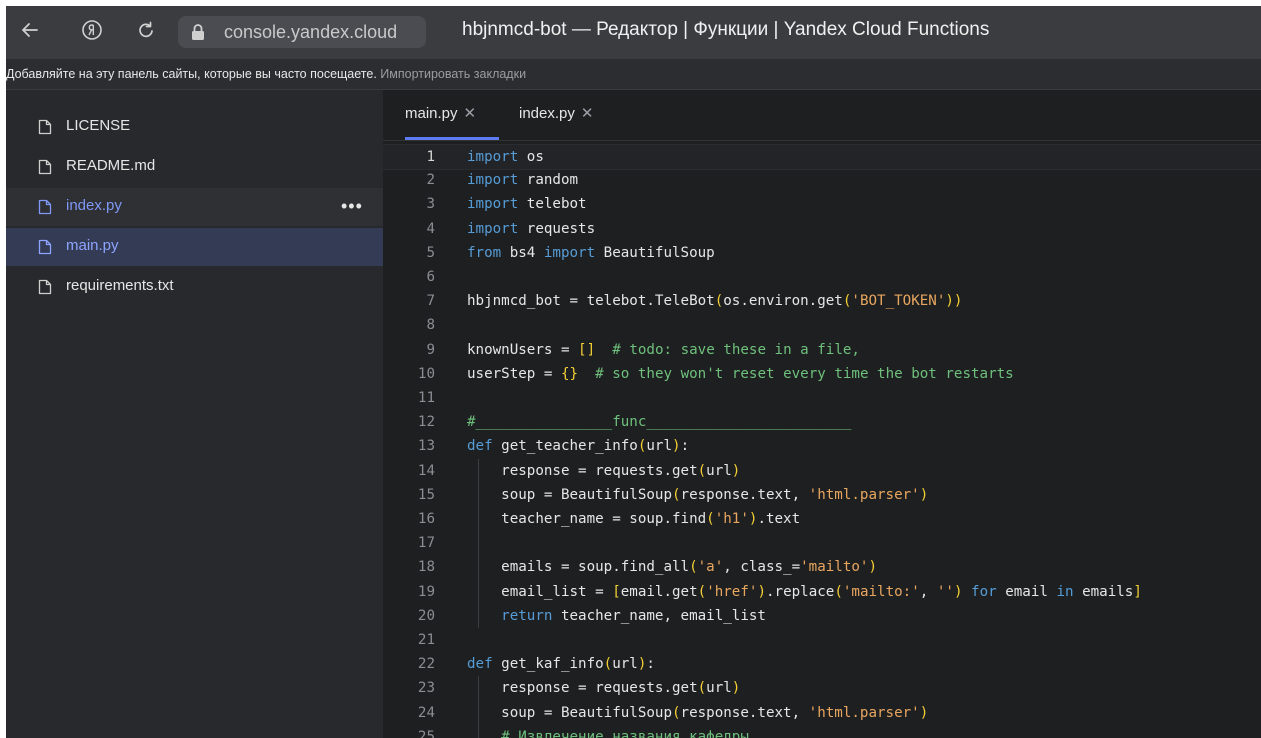  Describe the element at coordinates (822, 543) in the screenshot. I see `code-line: 17` at that location.